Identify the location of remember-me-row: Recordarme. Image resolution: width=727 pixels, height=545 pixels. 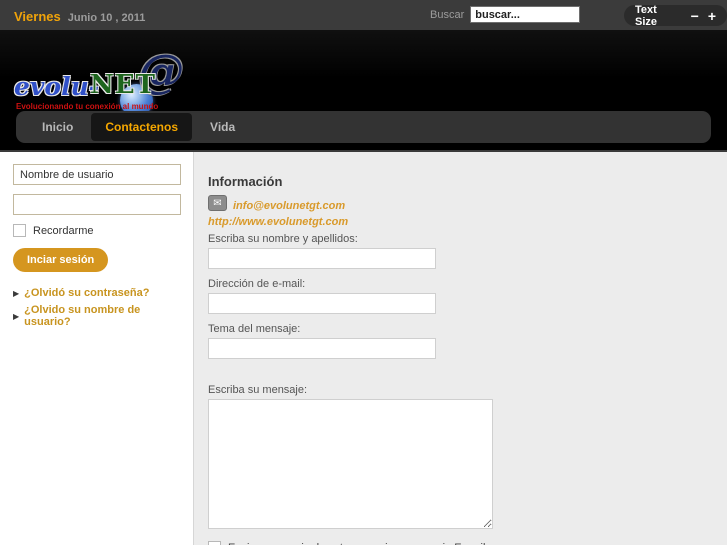
(96, 230).